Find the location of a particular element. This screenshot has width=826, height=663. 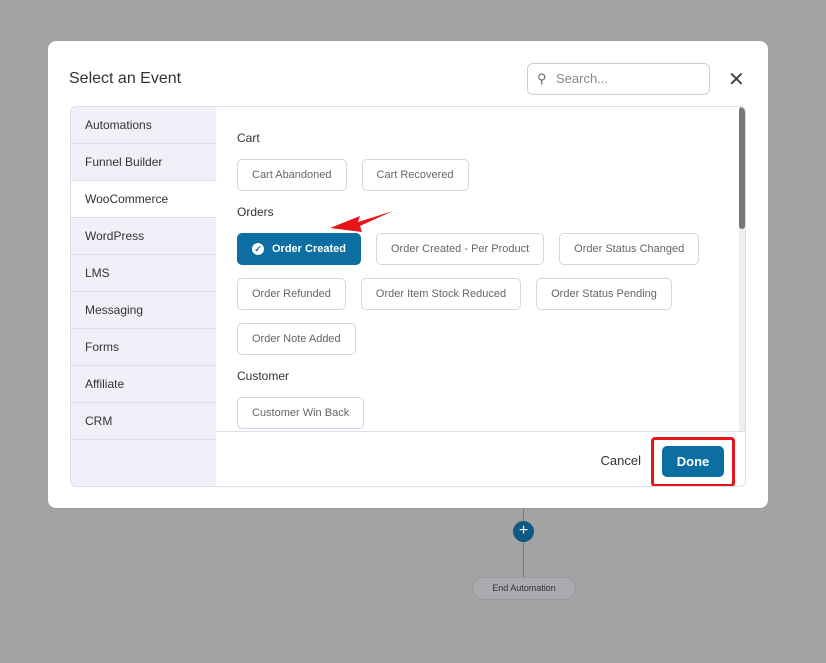

section-title-orders: Orders is located at coordinates (255, 212).